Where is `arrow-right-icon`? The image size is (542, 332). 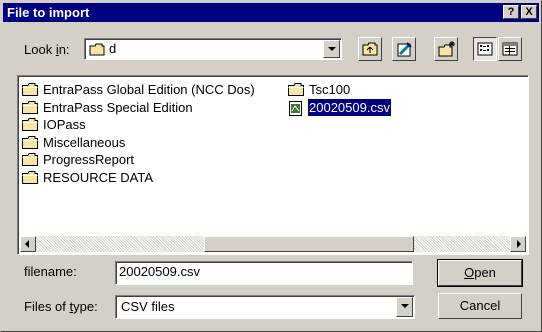 arrow-right-icon is located at coordinates (519, 244).